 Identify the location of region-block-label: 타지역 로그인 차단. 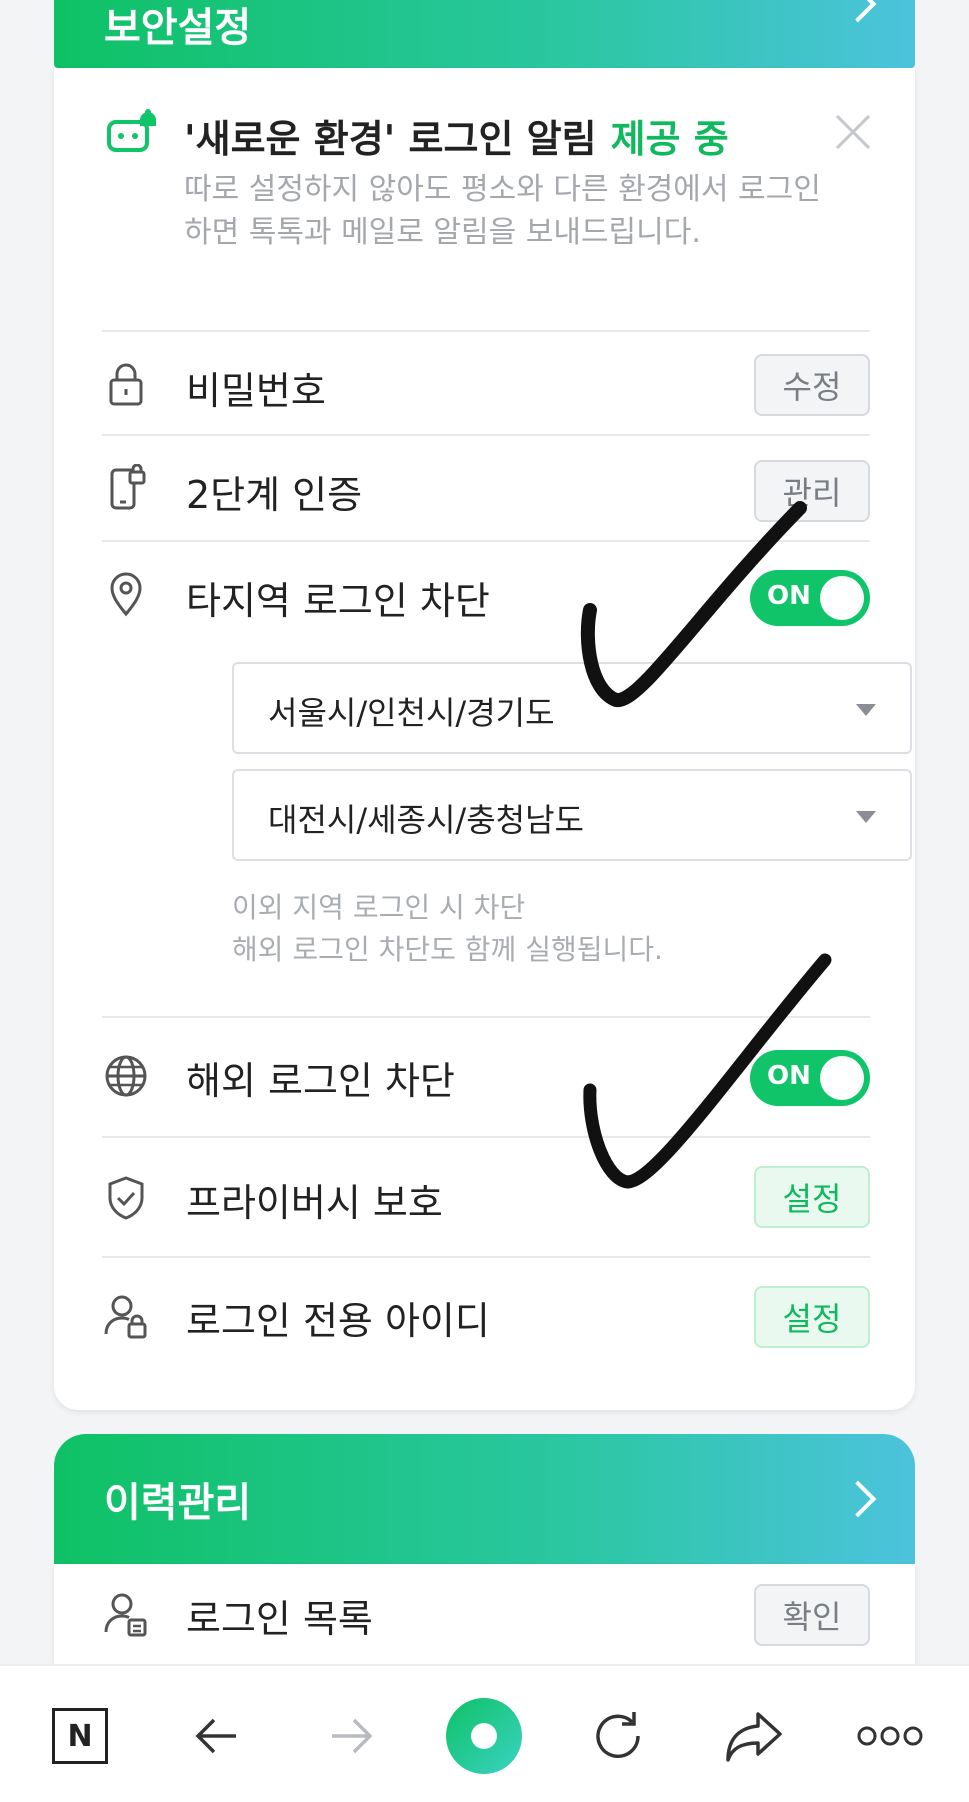
(338, 601).